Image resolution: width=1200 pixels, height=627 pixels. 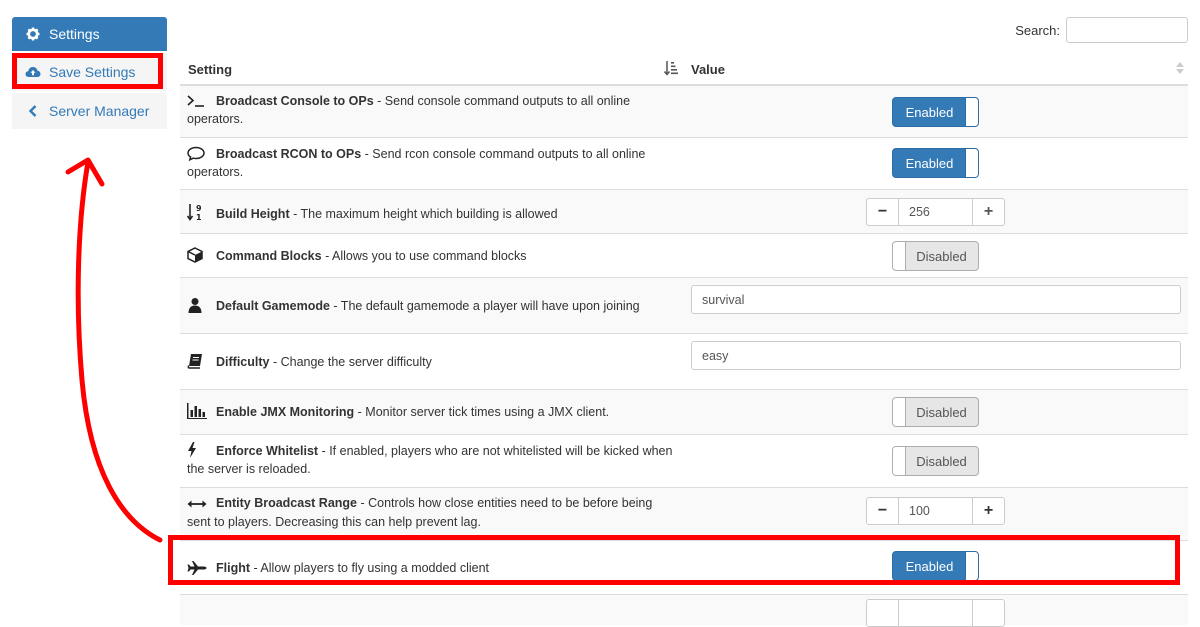 What do you see at coordinates (74, 34) in the screenshot?
I see `sidebar-item-label: Settings` at bounding box center [74, 34].